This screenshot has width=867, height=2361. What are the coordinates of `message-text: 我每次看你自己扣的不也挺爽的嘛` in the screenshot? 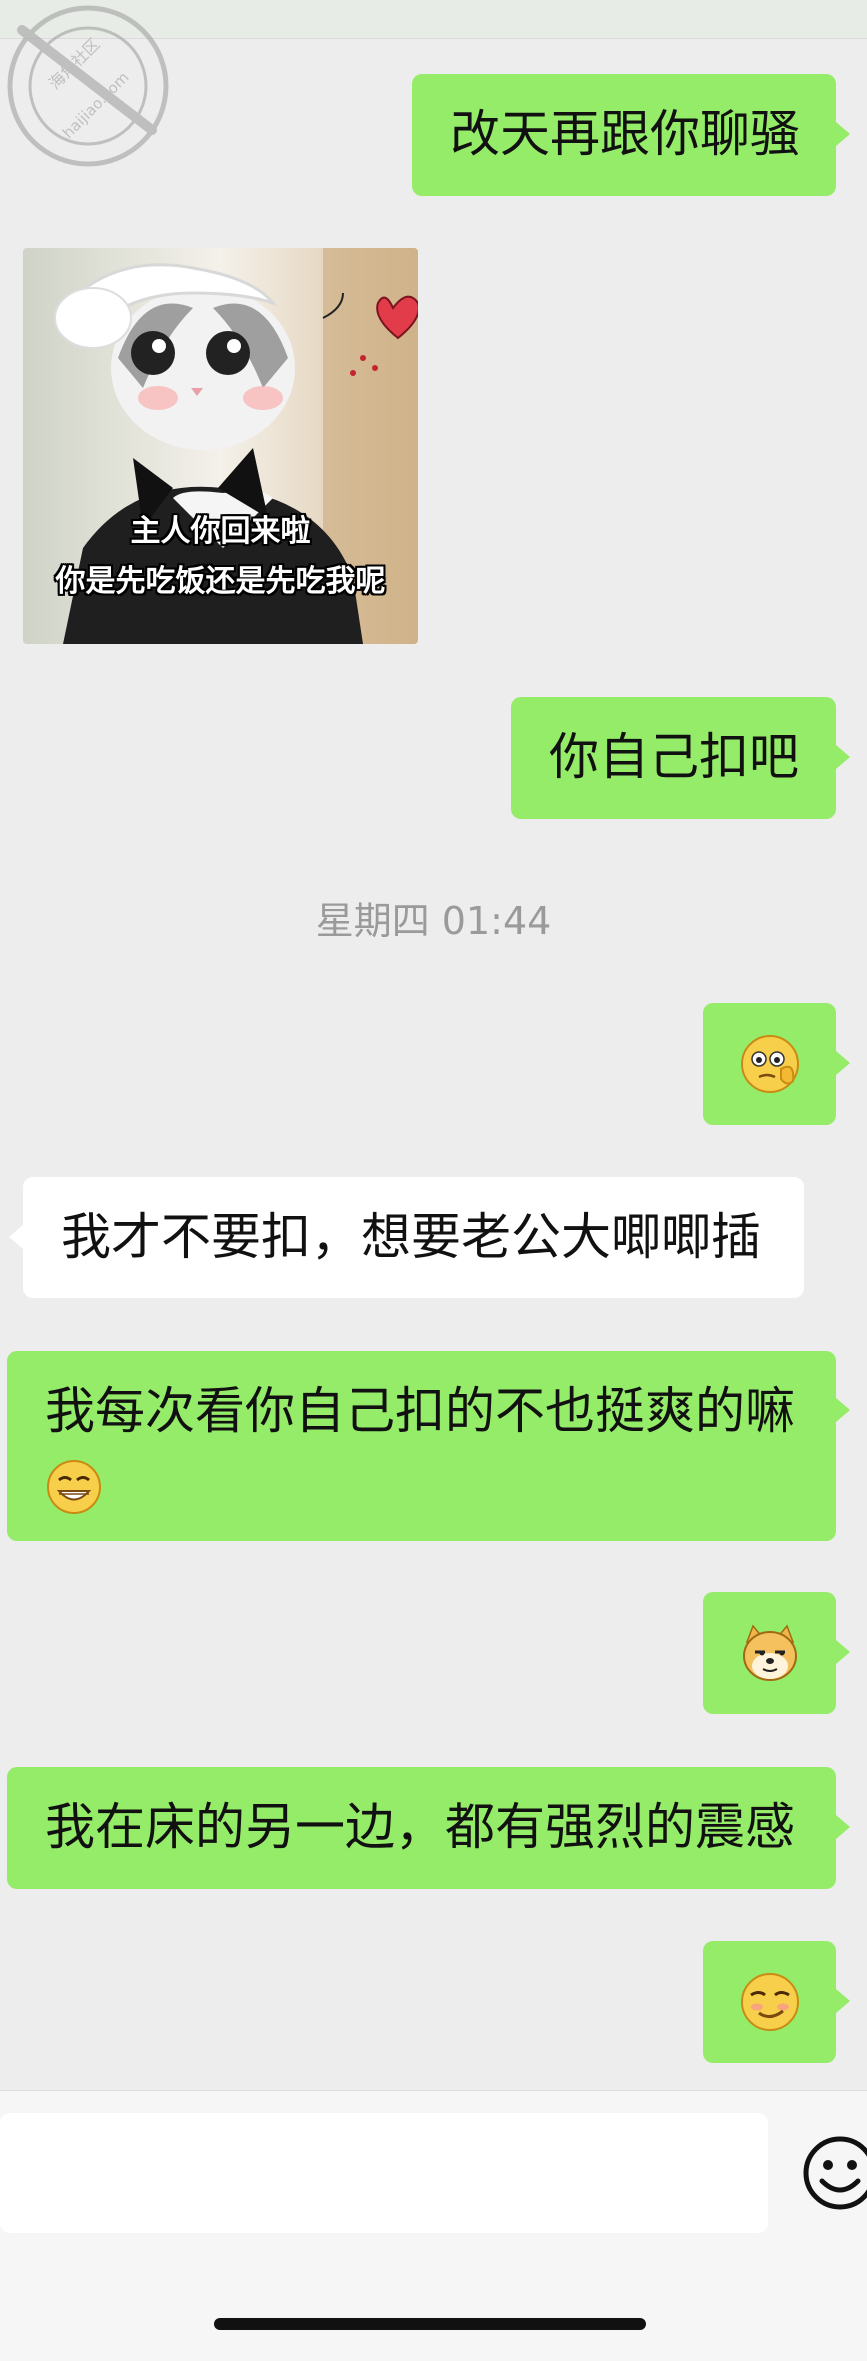 It's located at (420, 1411).